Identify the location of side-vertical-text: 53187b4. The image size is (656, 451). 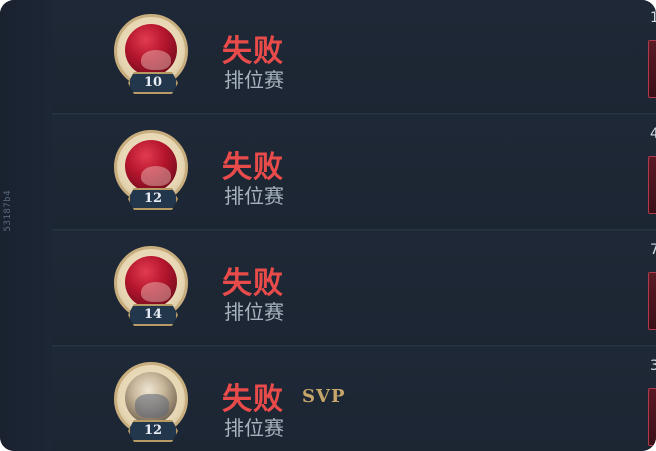
(8, 211).